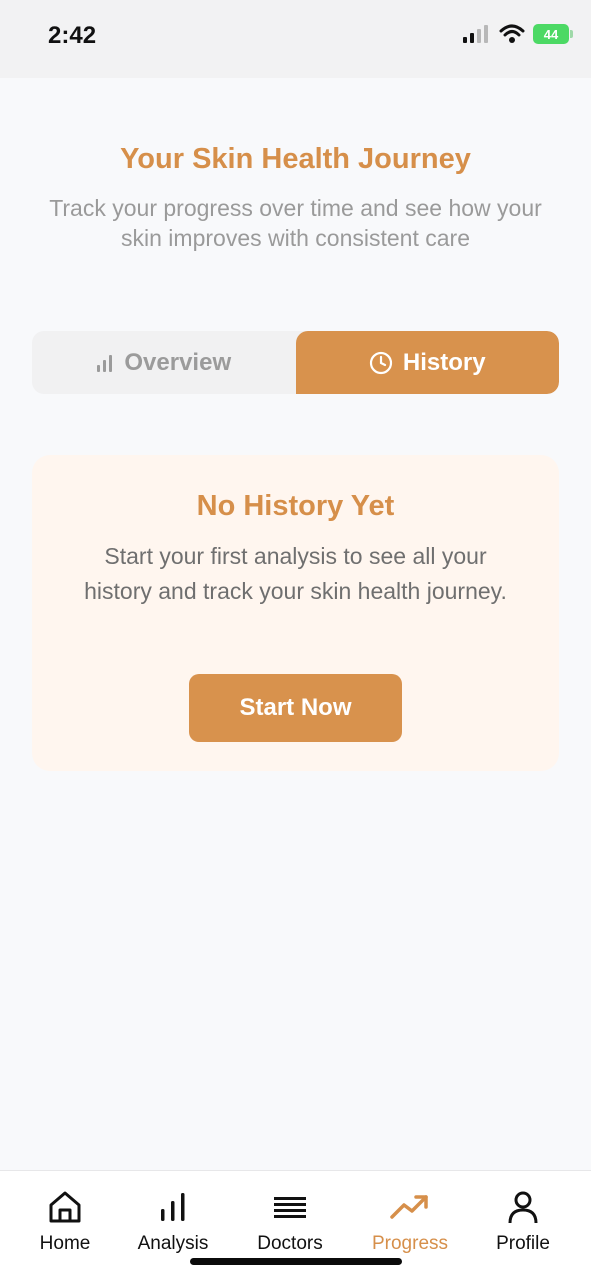 This screenshot has width=591, height=1280. What do you see at coordinates (295, 506) in the screenshot?
I see `empty-state-title: No History Yet` at bounding box center [295, 506].